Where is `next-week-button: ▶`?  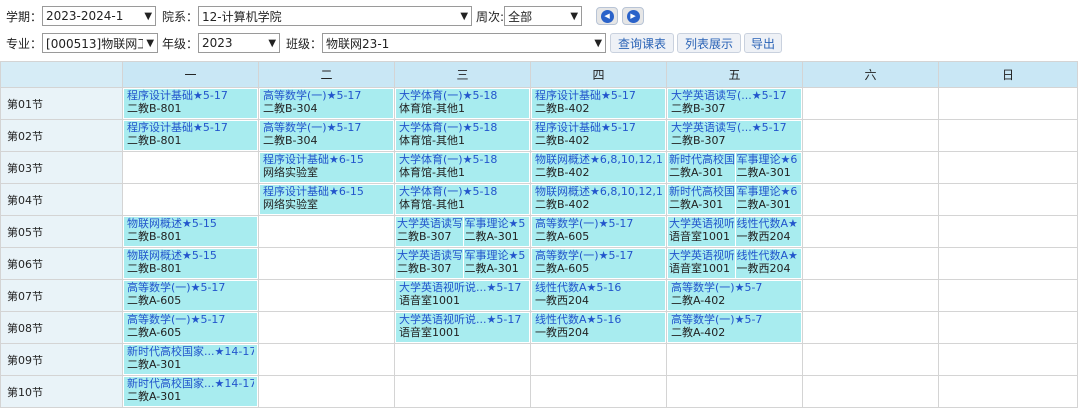
next-week-button: ▶ is located at coordinates (633, 16).